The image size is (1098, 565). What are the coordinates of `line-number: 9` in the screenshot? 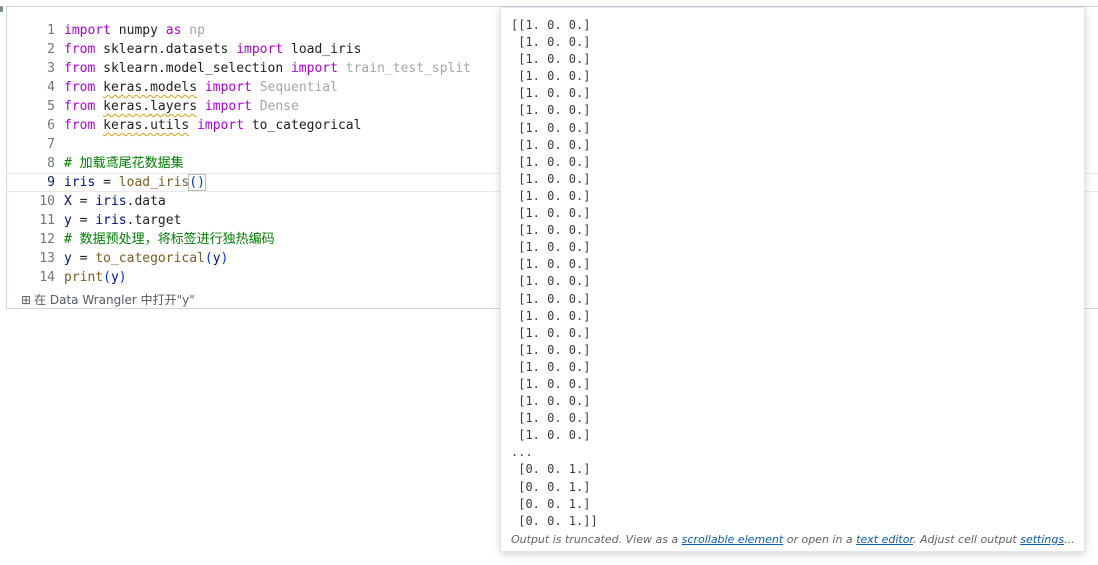 It's located at (51, 182).